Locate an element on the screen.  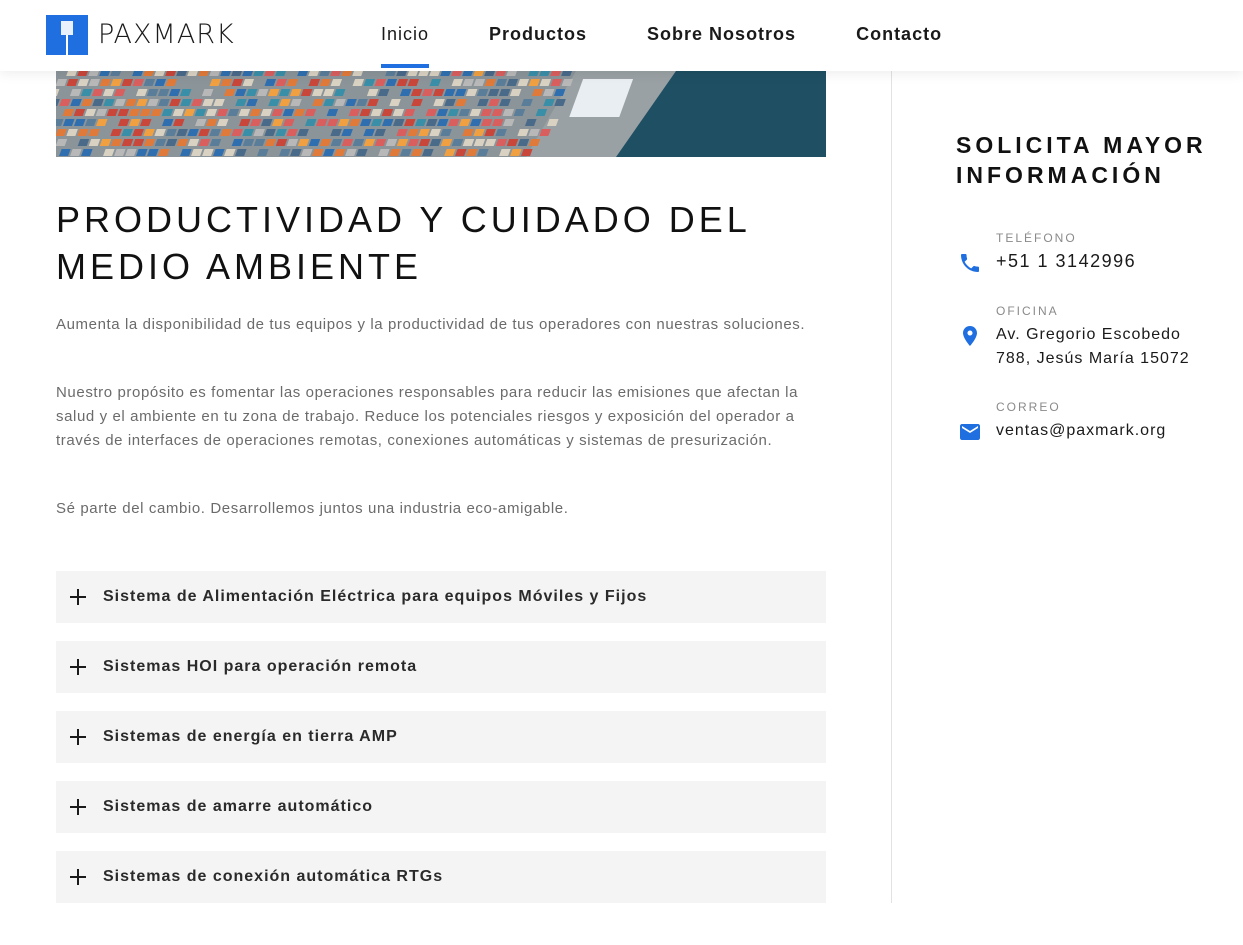
logo-text: PAXMARK is located at coordinates (166, 34).